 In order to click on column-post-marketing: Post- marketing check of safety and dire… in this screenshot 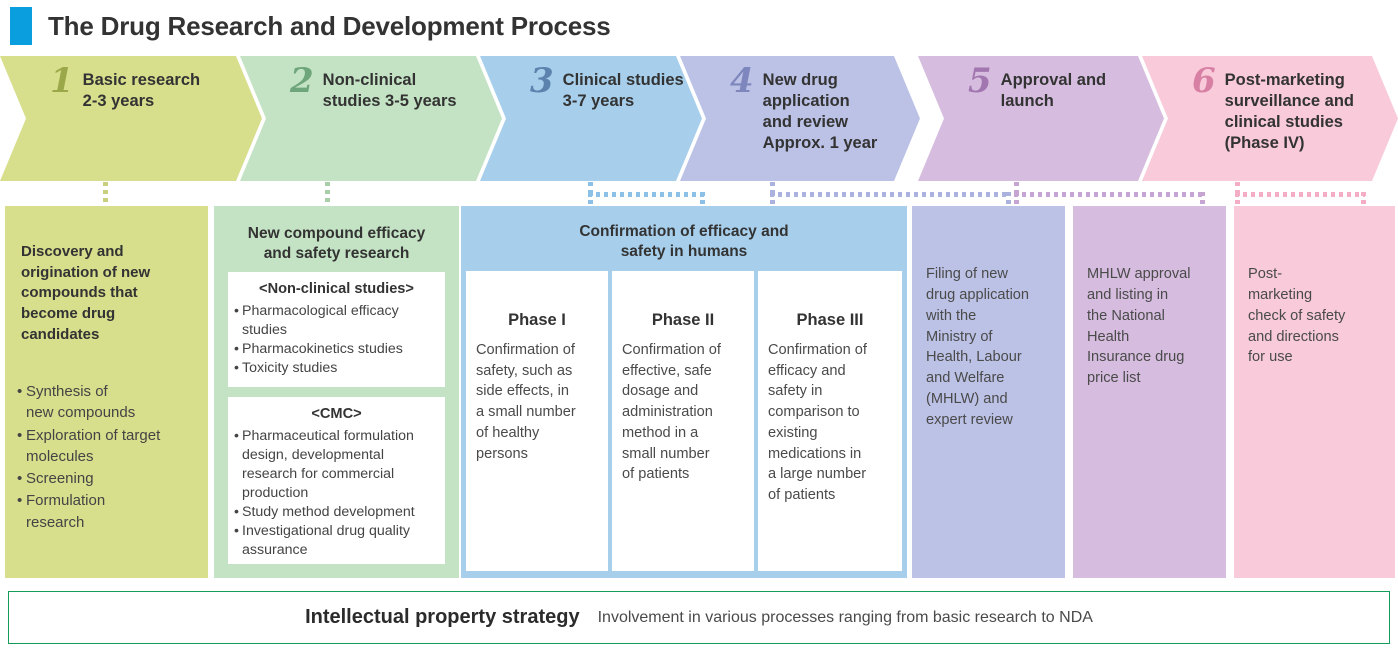, I will do `click(1314, 392)`.